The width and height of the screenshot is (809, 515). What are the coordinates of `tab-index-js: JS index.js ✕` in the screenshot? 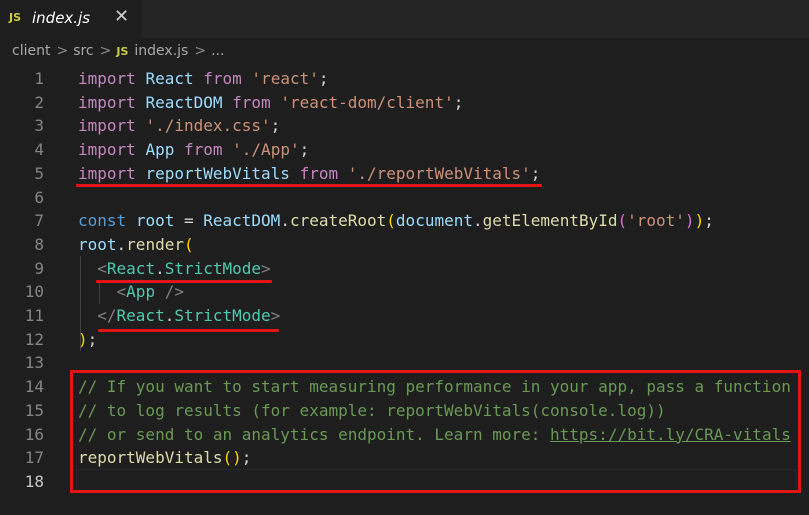 It's located at (71, 19).